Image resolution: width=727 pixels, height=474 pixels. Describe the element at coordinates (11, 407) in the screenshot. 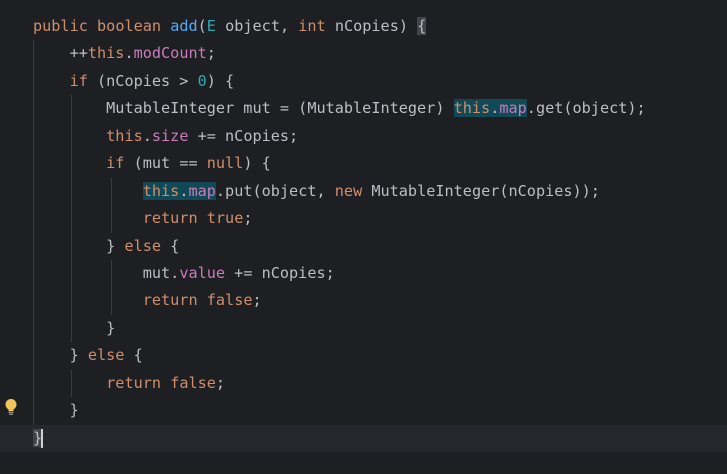

I see `lightbulb-icon` at that location.